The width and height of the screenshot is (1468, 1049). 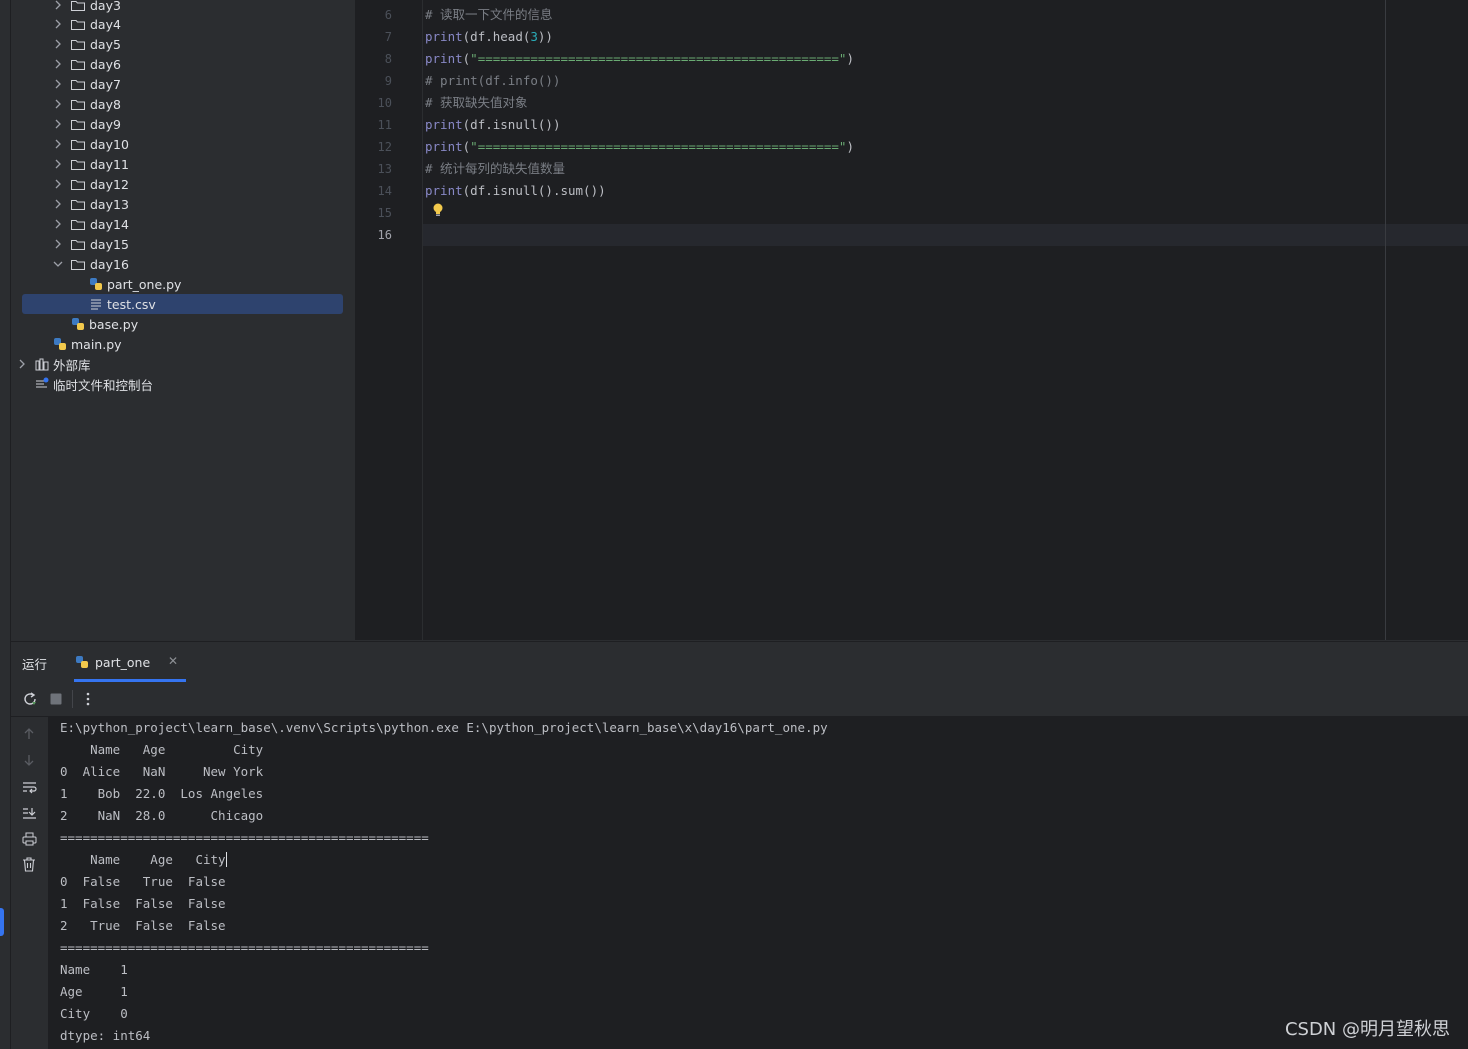 What do you see at coordinates (438, 210) in the screenshot?
I see `lightbulb-icon` at bounding box center [438, 210].